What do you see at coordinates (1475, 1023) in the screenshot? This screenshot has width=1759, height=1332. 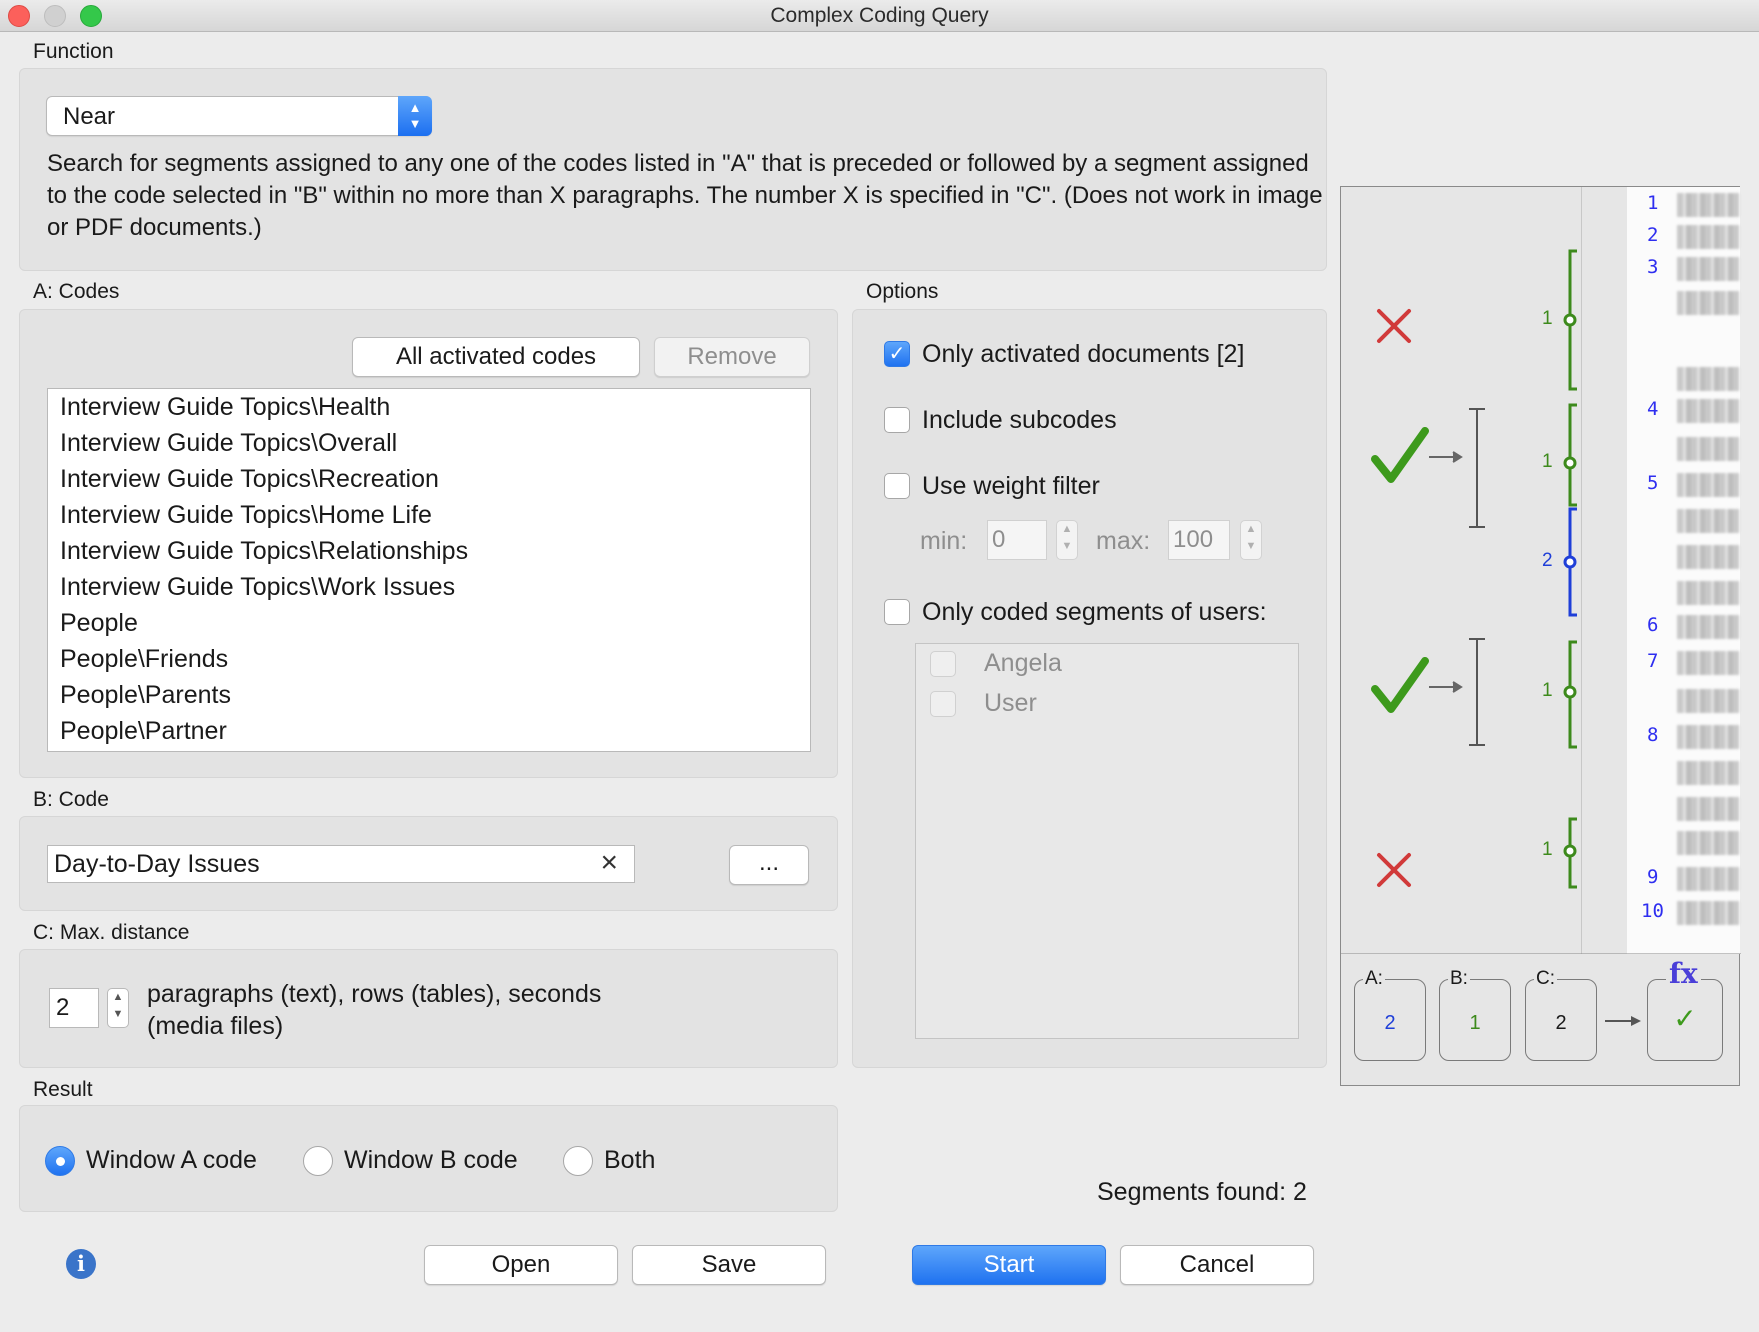 I see `param-box-value: 1` at bounding box center [1475, 1023].